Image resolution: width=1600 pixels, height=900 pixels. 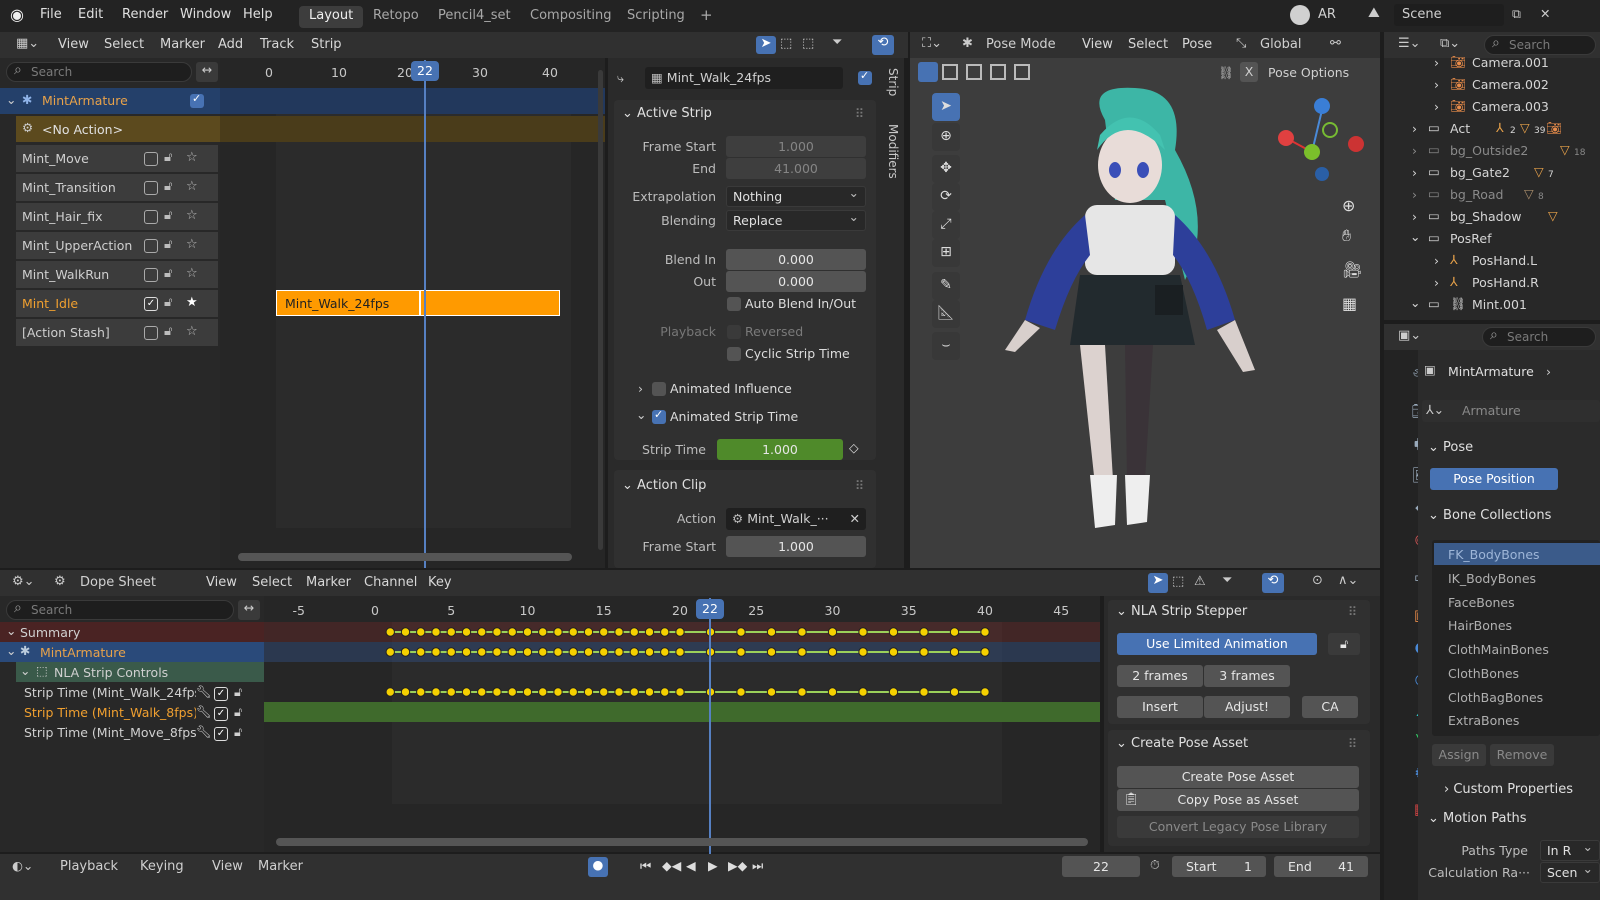 What do you see at coordinates (780, 449) in the screenshot?
I see `strip-time-field: 1.000` at bounding box center [780, 449].